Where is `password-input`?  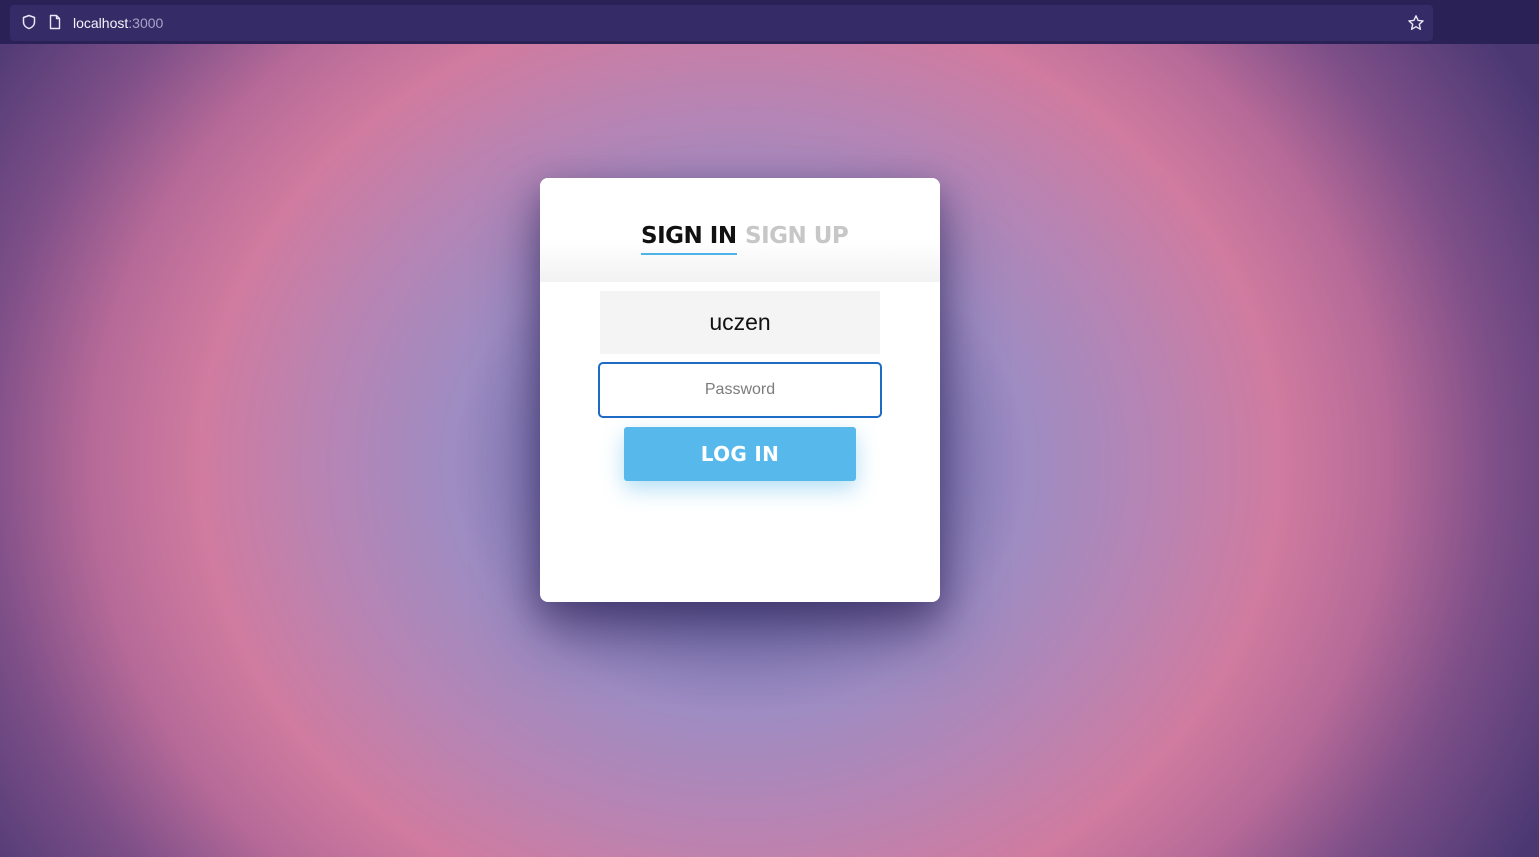 password-input is located at coordinates (740, 390).